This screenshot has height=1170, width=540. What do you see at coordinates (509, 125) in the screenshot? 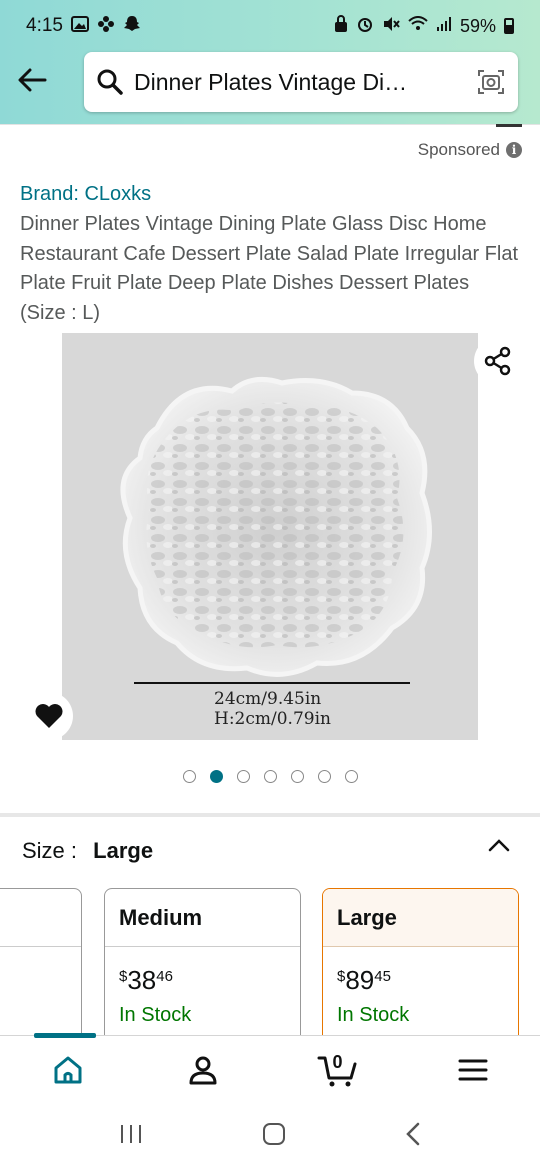
I see `scroll-indicator` at bounding box center [509, 125].